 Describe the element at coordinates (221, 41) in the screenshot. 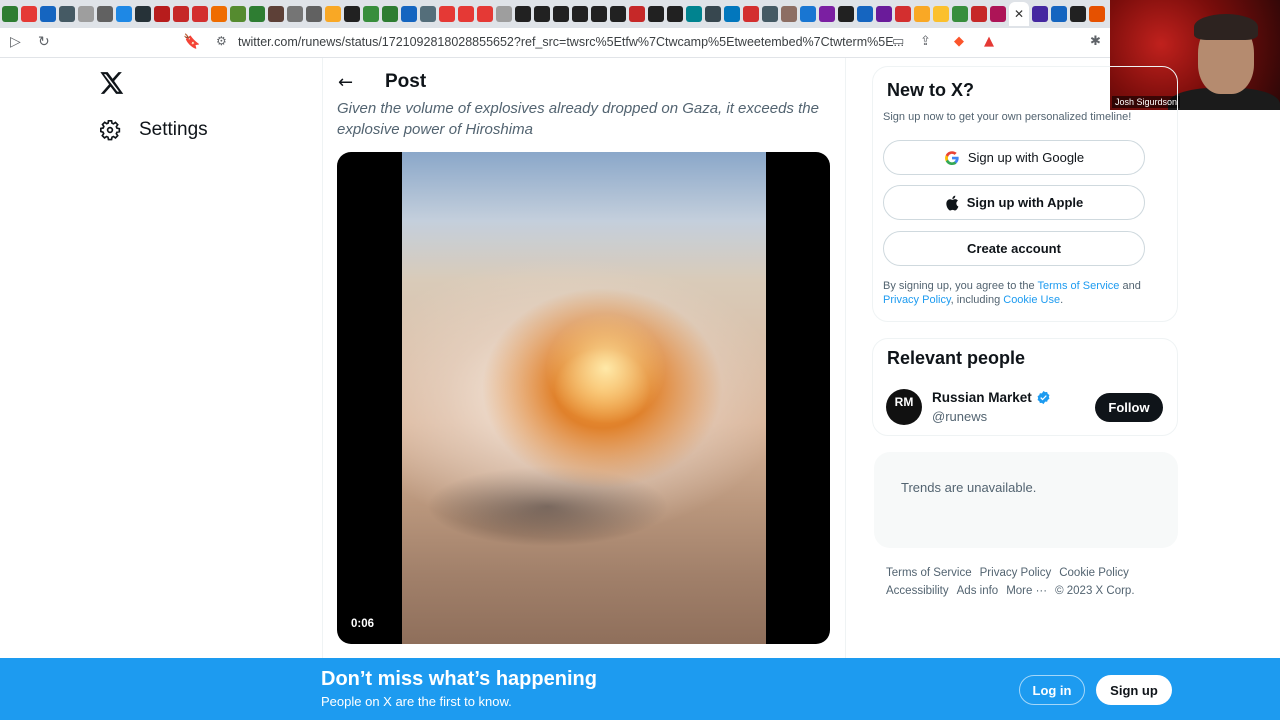

I see `site-info-icon: ⚙` at that location.